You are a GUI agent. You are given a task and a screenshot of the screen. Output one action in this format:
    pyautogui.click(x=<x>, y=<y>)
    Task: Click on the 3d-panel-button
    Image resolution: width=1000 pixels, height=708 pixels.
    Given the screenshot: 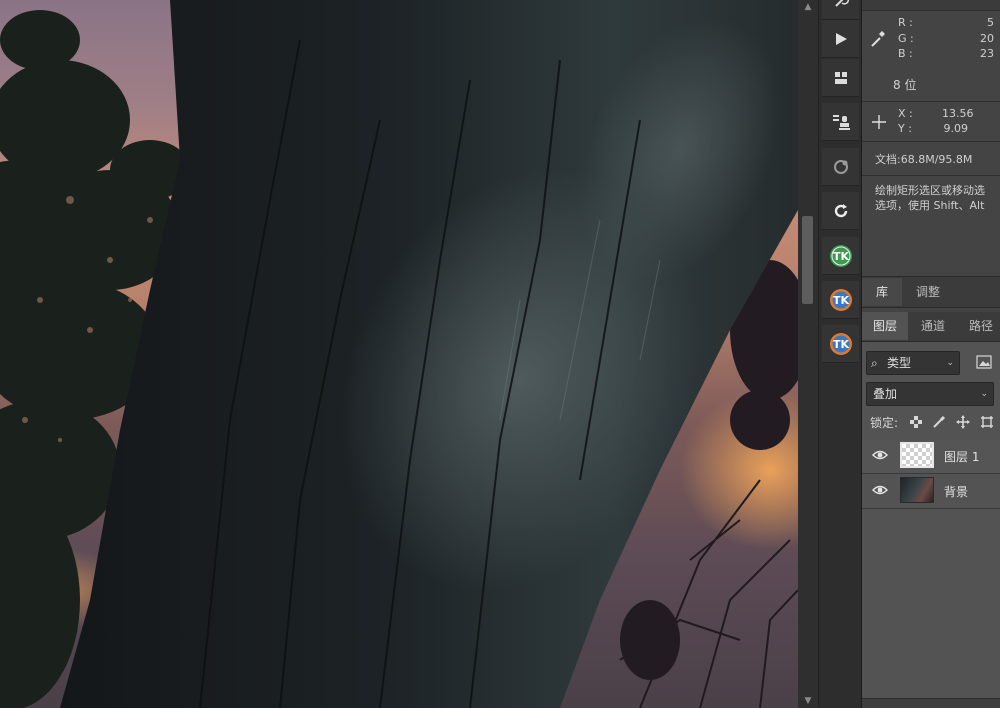 What is the action you would take?
    pyautogui.click(x=840, y=78)
    